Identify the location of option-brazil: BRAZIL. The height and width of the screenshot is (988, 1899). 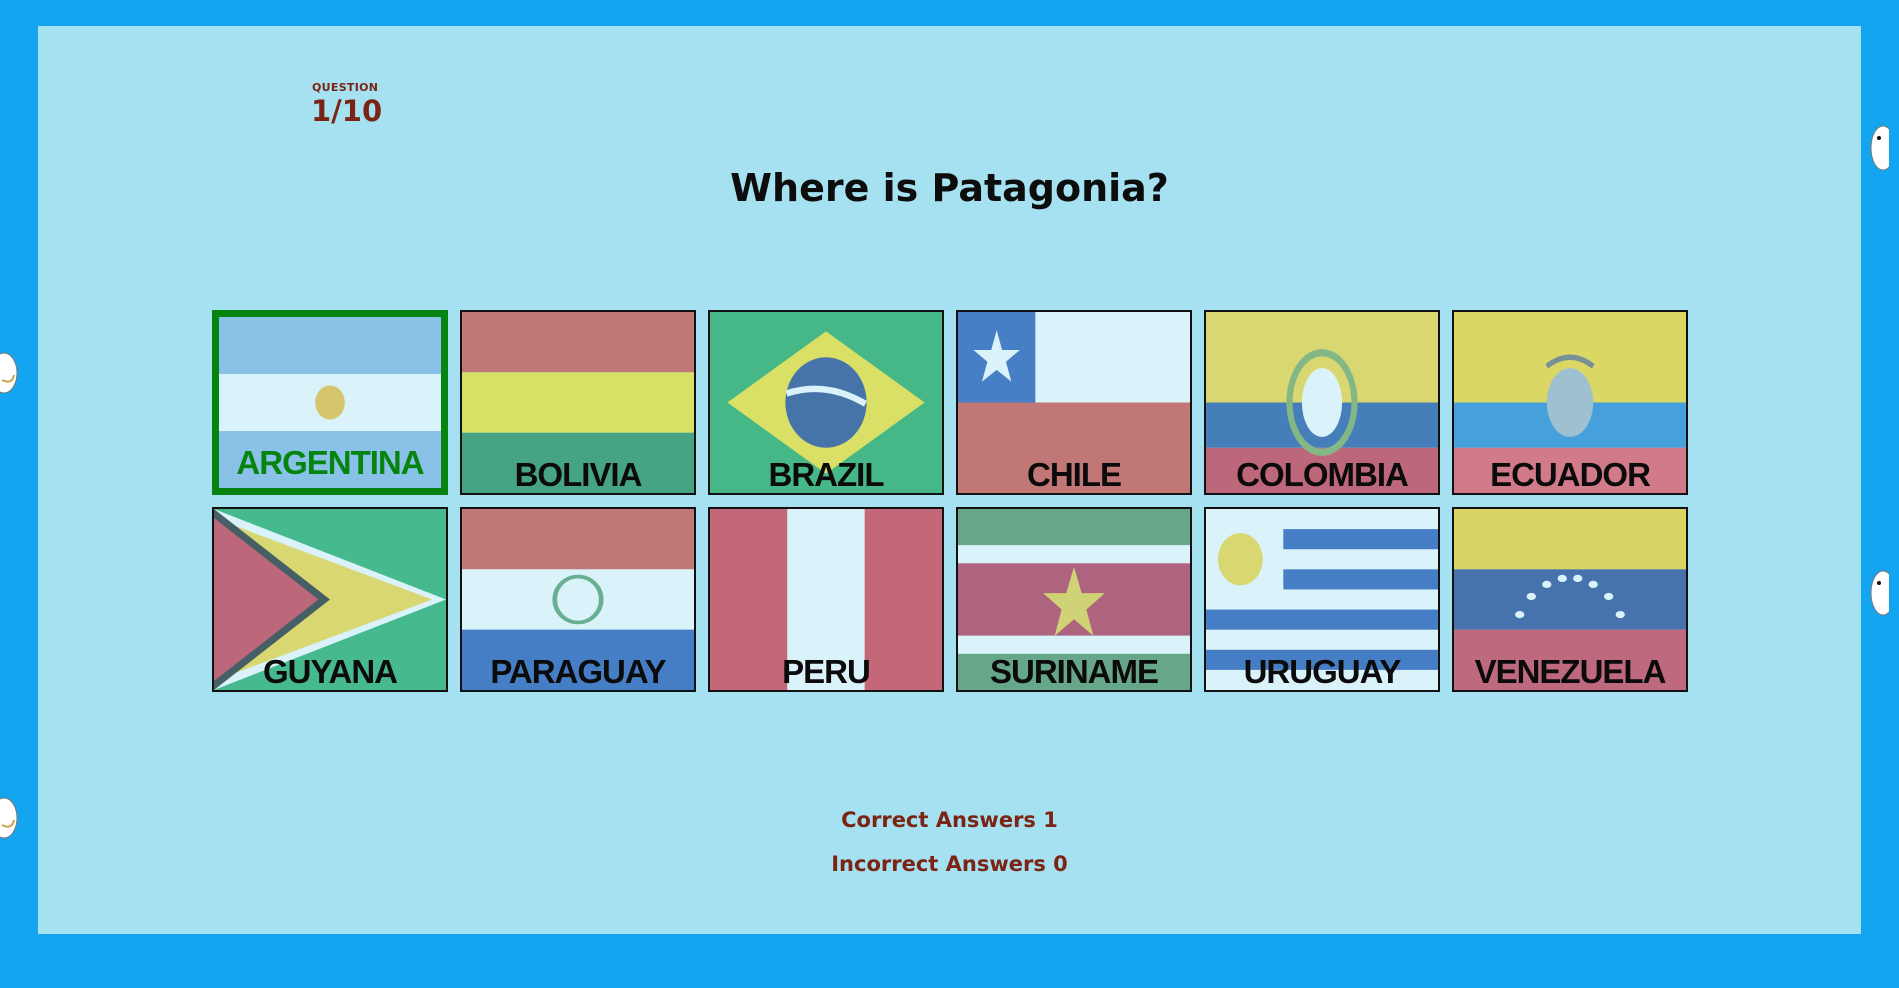
(826, 402).